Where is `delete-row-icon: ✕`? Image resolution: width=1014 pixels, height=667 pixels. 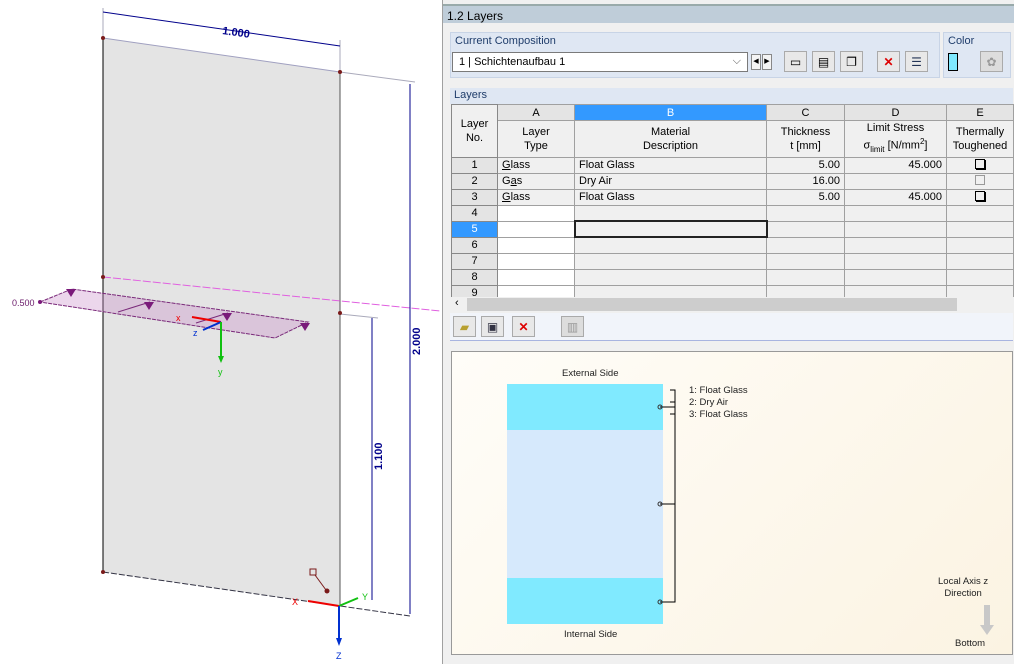
delete-row-icon: ✕ is located at coordinates (523, 326).